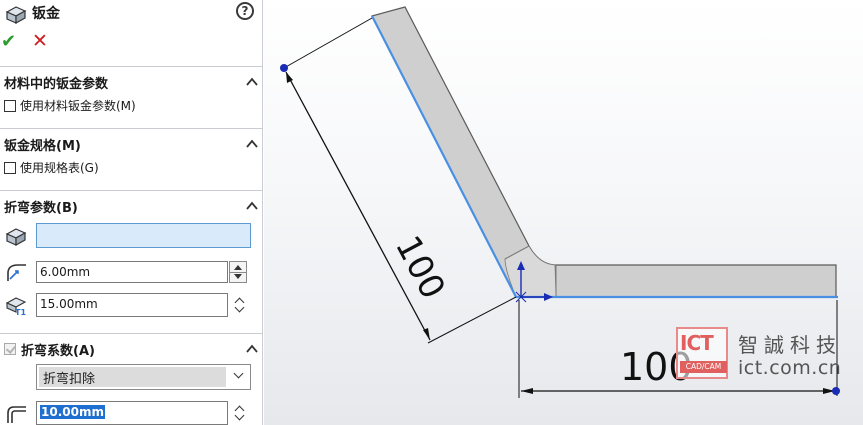  Describe the element at coordinates (16, 272) in the screenshot. I see `bend-radius-icon` at that location.